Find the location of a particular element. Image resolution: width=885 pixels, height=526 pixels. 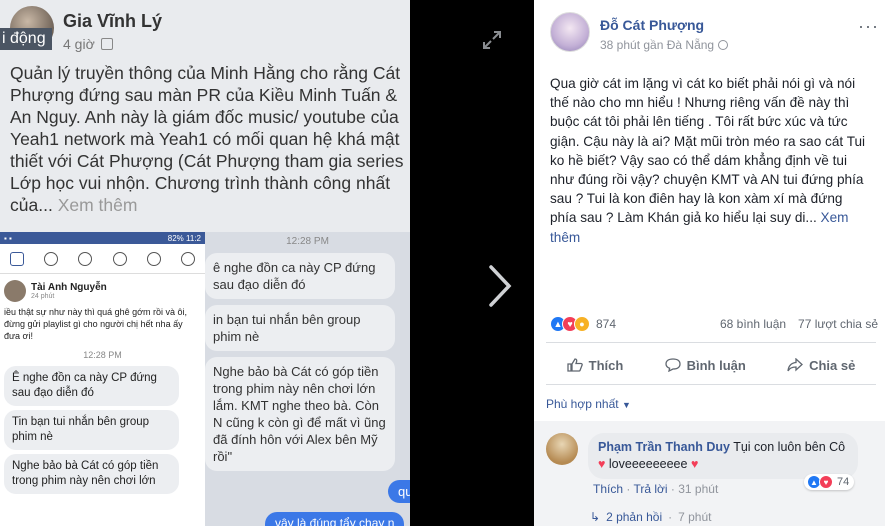

thumbs-up-icon is located at coordinates (574, 365).